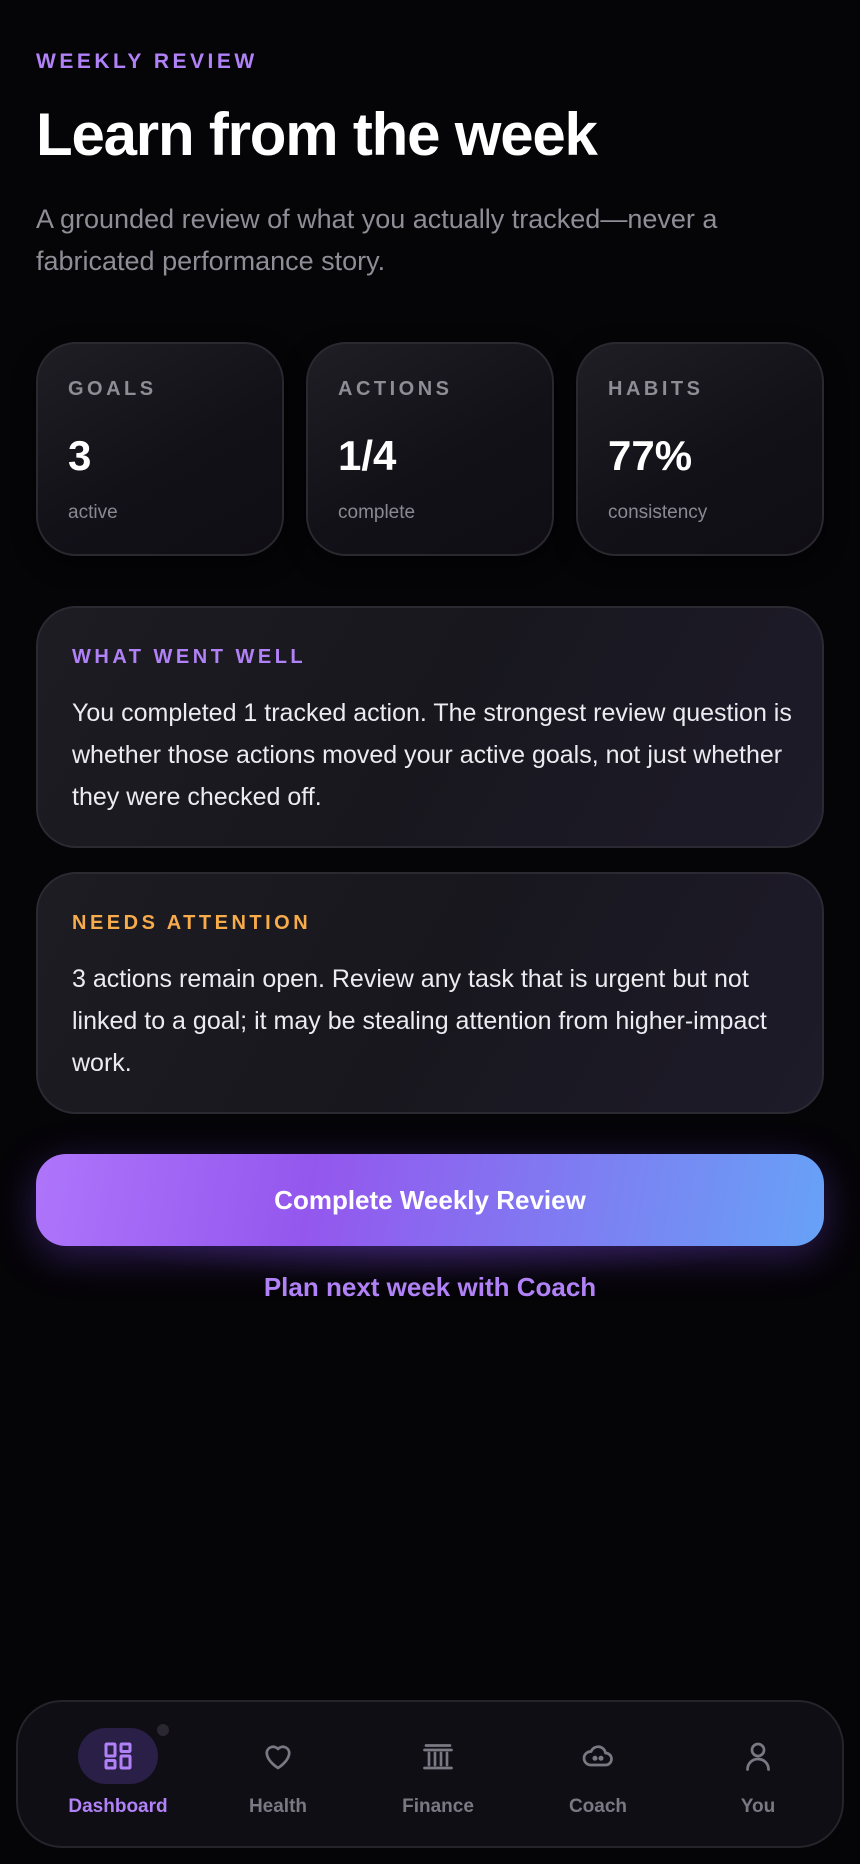  Describe the element at coordinates (758, 1806) in the screenshot. I see `tab-label: You` at that location.